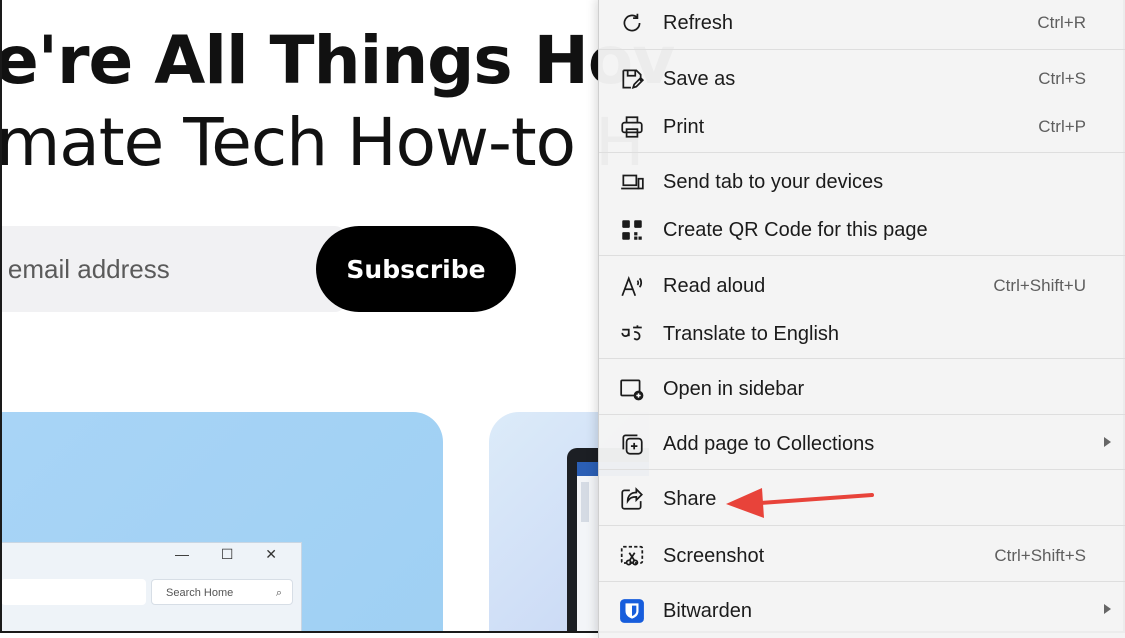 The height and width of the screenshot is (638, 1125). I want to click on menu-item-shortcut: Ctrl+Shift+S, so click(1040, 555).